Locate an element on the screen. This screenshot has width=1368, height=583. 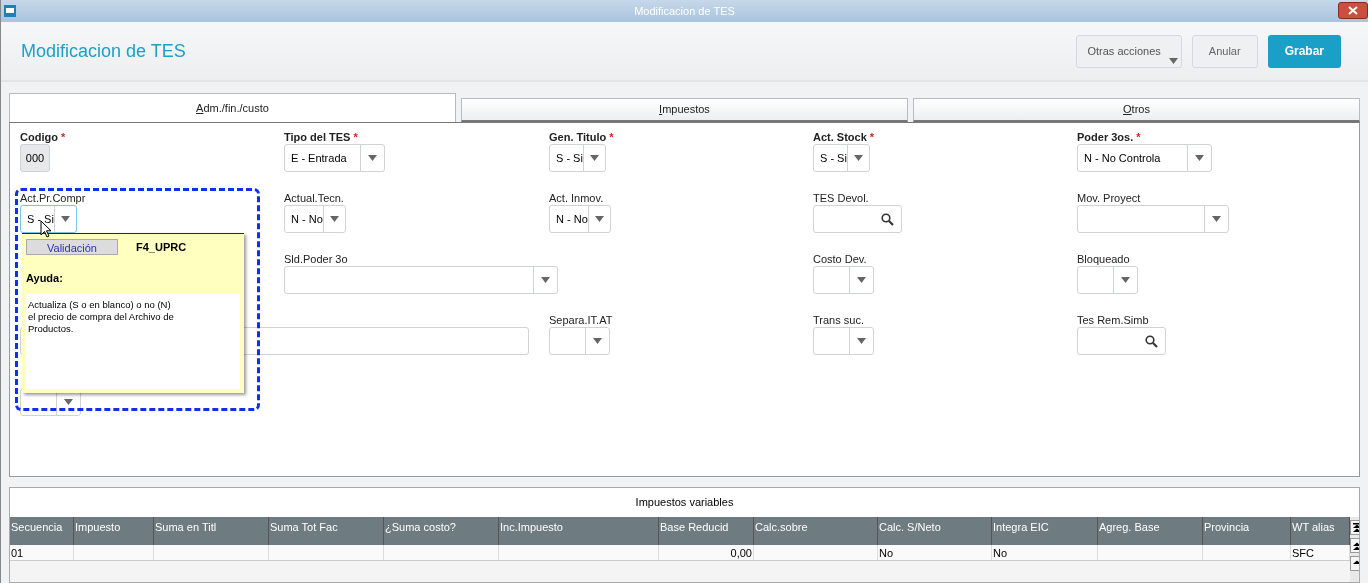
field-label: Act.Pr.Compr is located at coordinates (53, 198).